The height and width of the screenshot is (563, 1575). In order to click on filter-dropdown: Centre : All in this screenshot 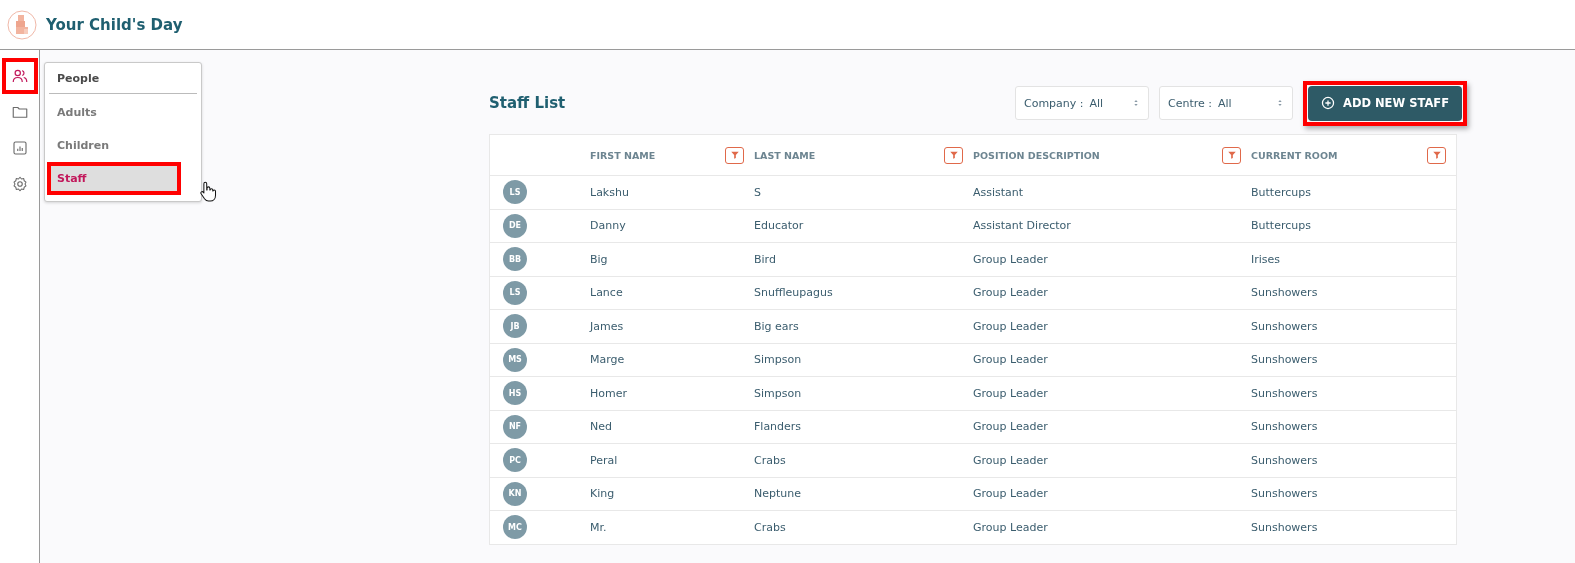, I will do `click(1226, 103)`.